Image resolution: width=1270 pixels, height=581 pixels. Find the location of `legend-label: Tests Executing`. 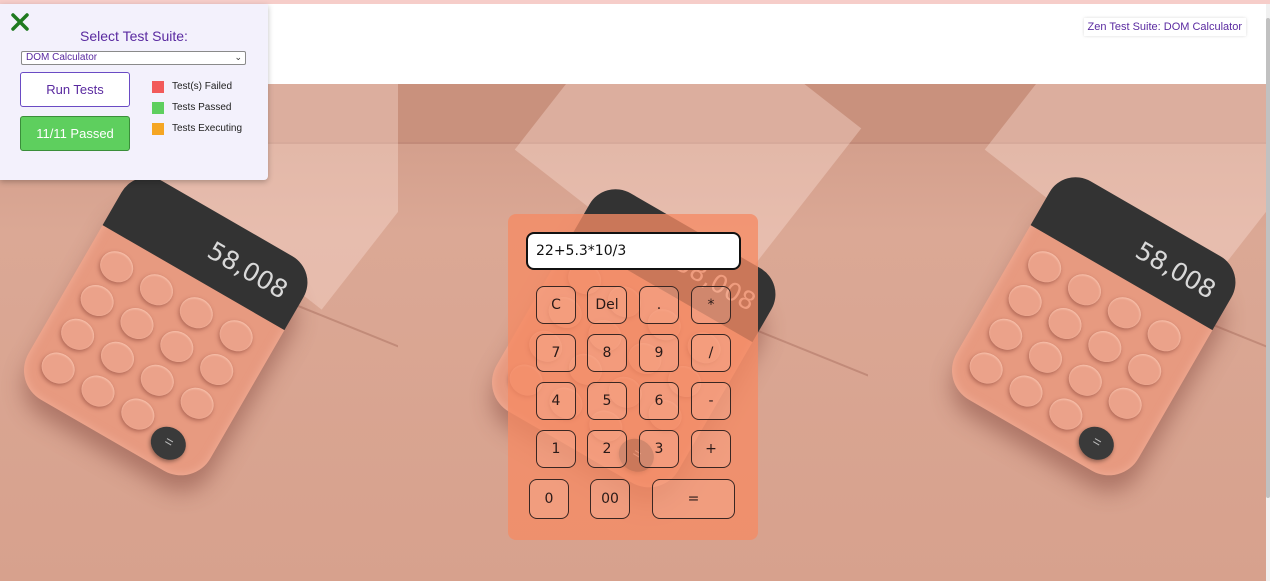

legend-label: Tests Executing is located at coordinates (207, 128).